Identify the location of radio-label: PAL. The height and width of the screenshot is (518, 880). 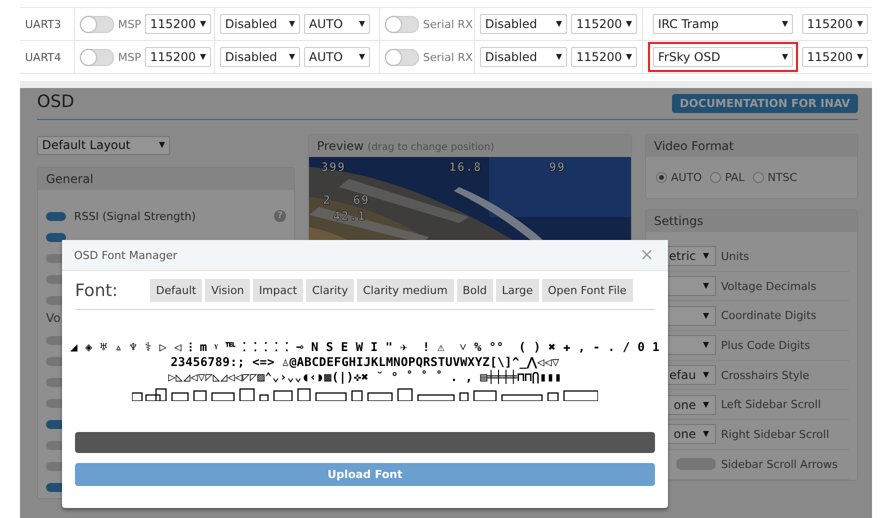
(734, 177).